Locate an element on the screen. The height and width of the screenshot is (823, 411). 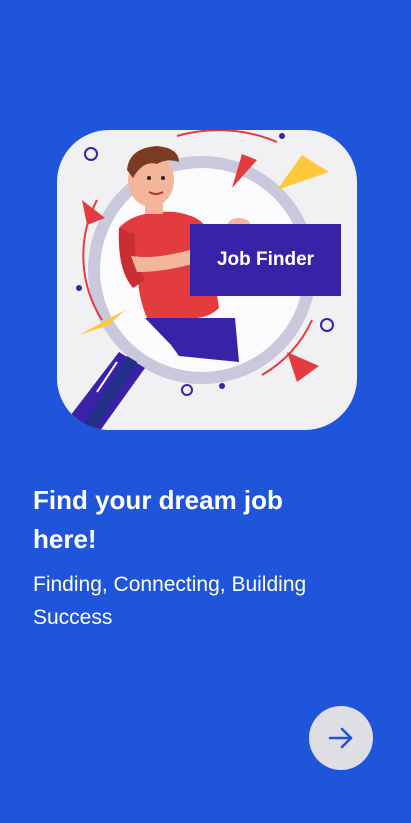
next-button is located at coordinates (341, 738).